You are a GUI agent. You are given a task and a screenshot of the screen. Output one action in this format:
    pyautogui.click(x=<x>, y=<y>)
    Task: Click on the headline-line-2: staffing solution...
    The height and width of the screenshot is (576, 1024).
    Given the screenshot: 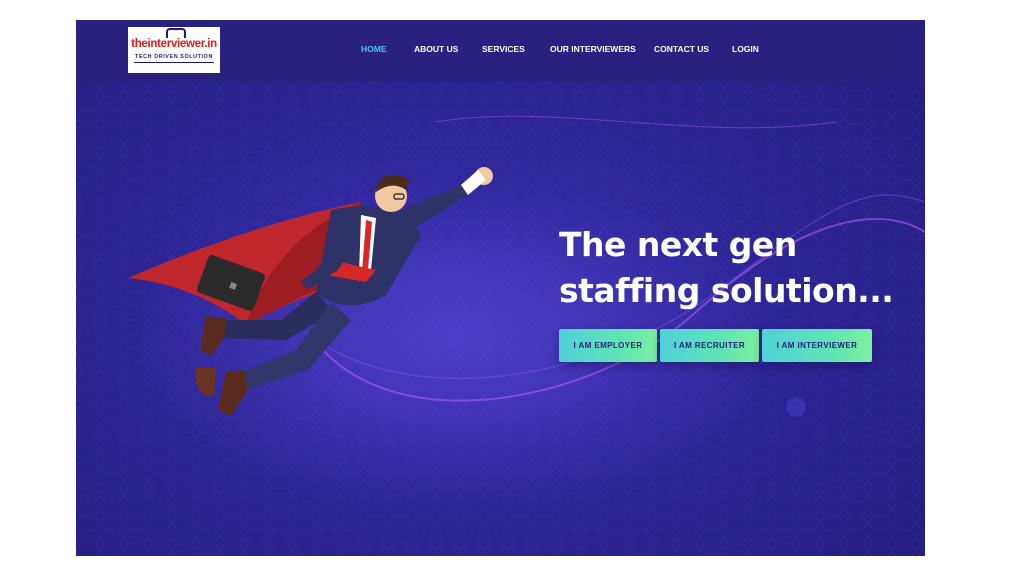 What is the action you would take?
    pyautogui.click(x=726, y=290)
    